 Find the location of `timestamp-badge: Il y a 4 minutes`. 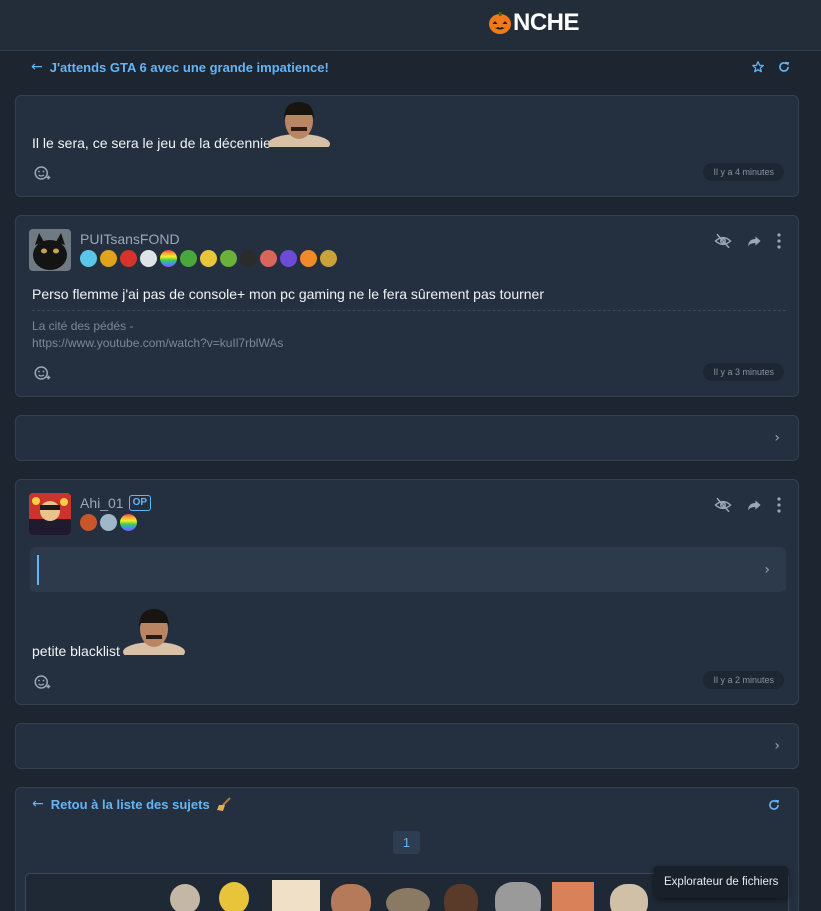

timestamp-badge: Il y a 4 minutes is located at coordinates (743, 172).